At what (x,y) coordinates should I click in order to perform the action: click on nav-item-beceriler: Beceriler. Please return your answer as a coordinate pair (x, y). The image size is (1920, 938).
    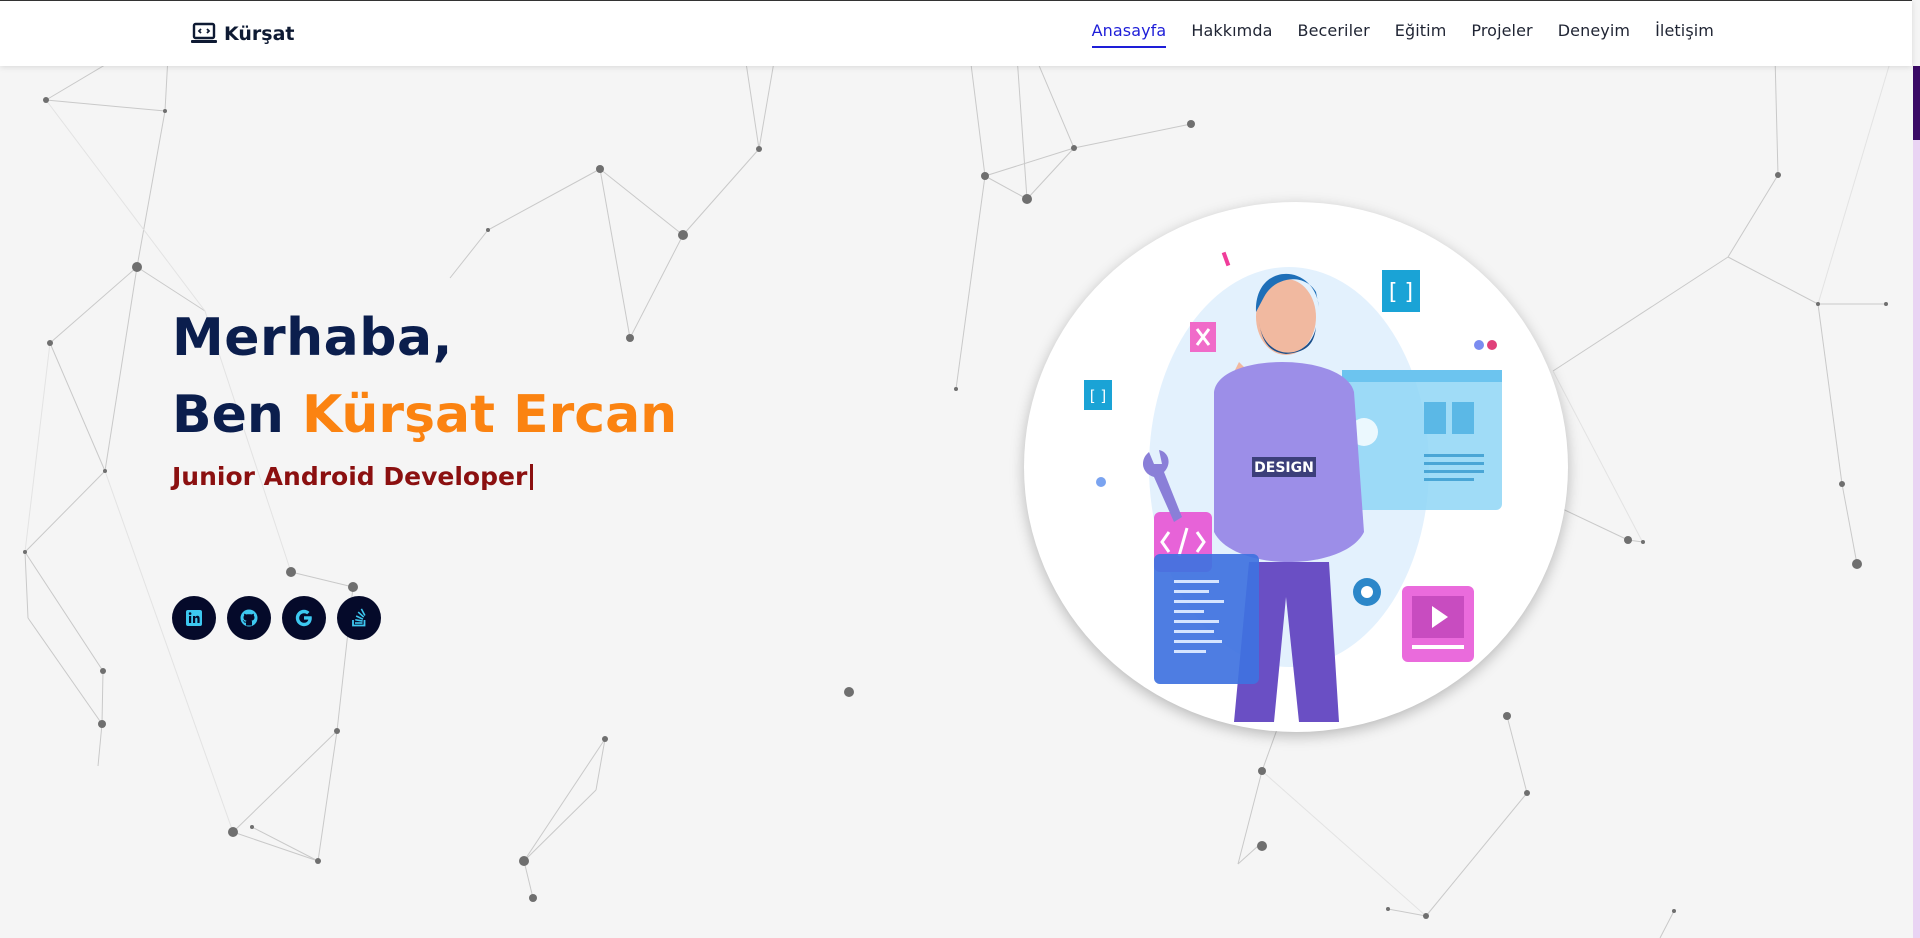
    Looking at the image, I should click on (1334, 34).